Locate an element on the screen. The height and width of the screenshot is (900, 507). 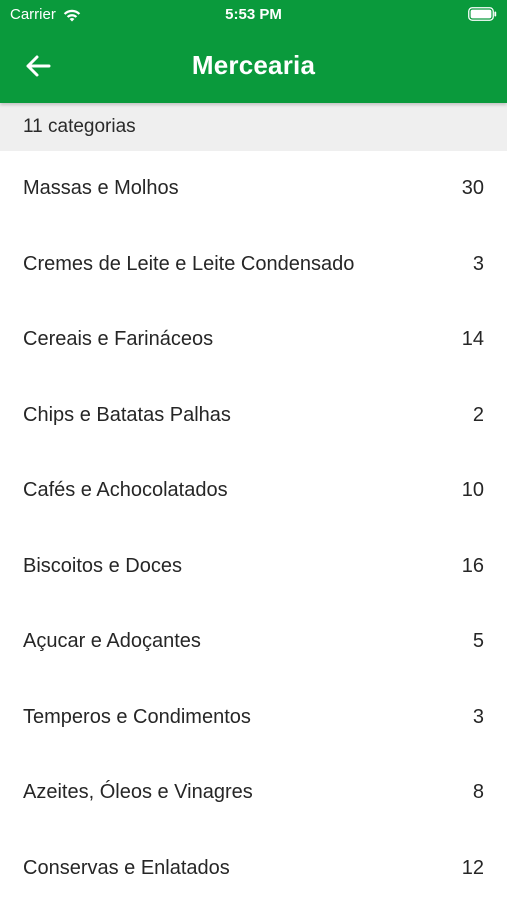
category-row: Cremes de Leite e Leite Condensado 3 is located at coordinates (253, 265).